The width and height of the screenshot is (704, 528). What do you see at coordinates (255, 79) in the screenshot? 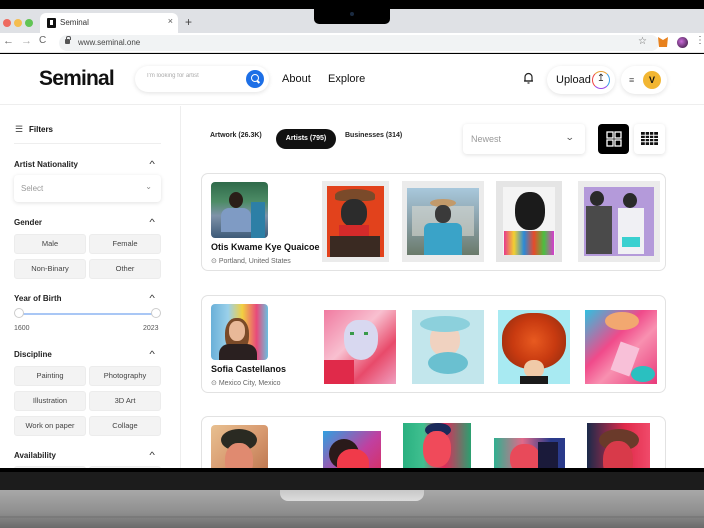
I see `search-button` at bounding box center [255, 79].